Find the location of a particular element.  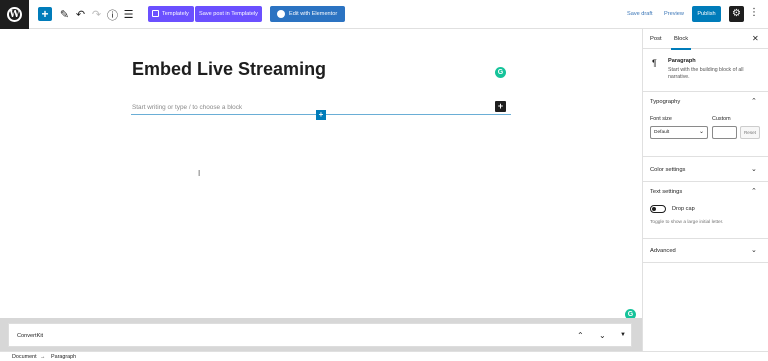

tab-post: Post is located at coordinates (656, 39).